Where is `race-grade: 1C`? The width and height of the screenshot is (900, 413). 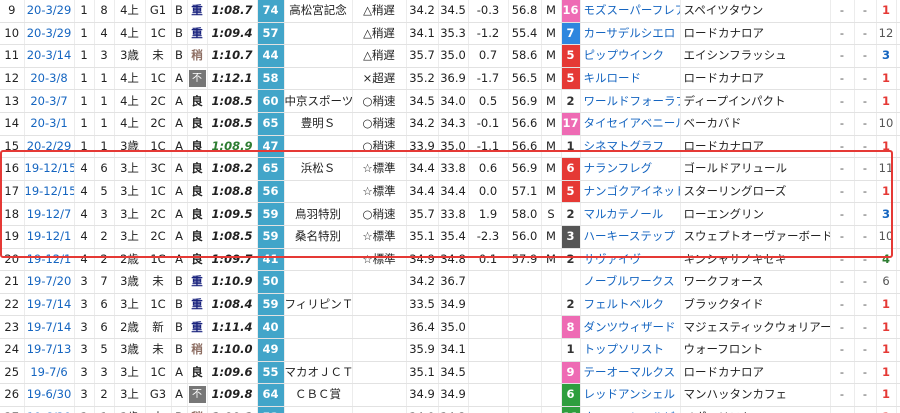
race-grade: 1C is located at coordinates (158, 305).